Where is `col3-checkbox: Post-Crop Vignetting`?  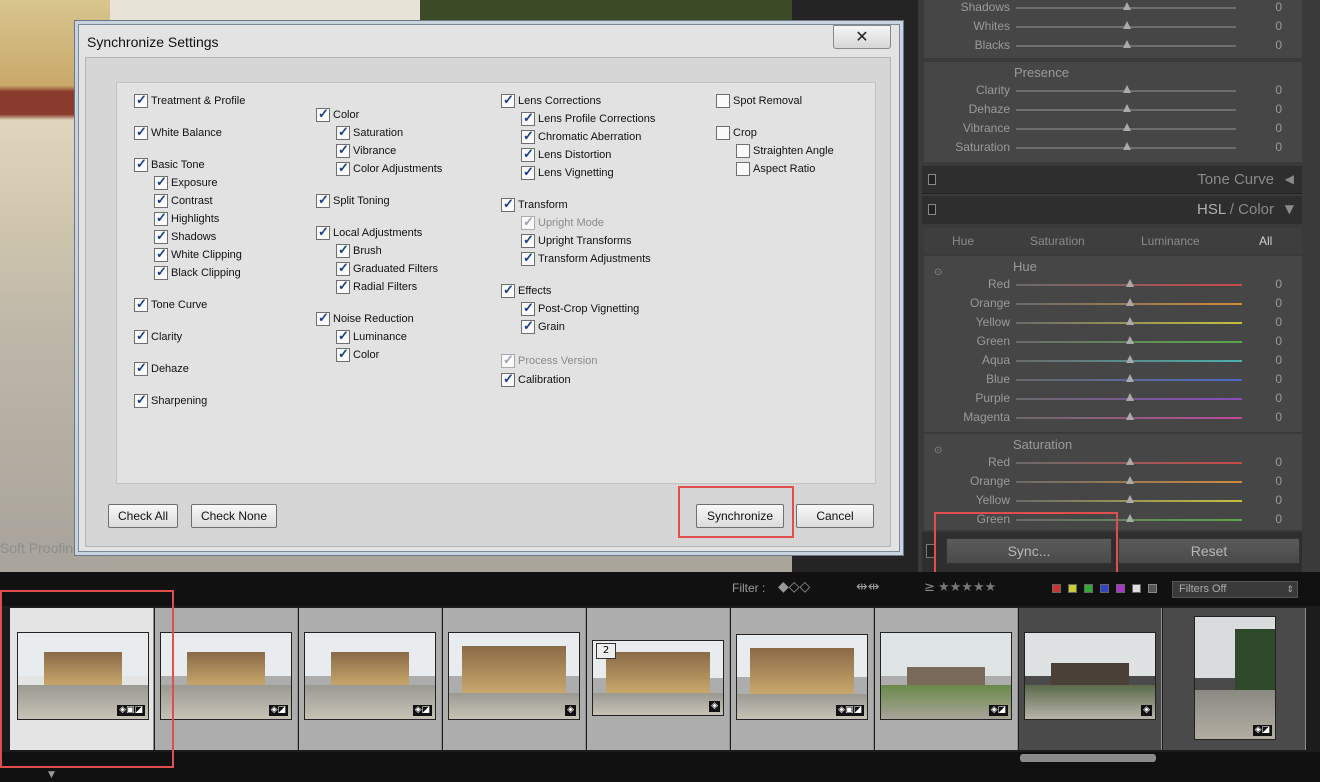 col3-checkbox: Post-Crop Vignetting is located at coordinates (580, 308).